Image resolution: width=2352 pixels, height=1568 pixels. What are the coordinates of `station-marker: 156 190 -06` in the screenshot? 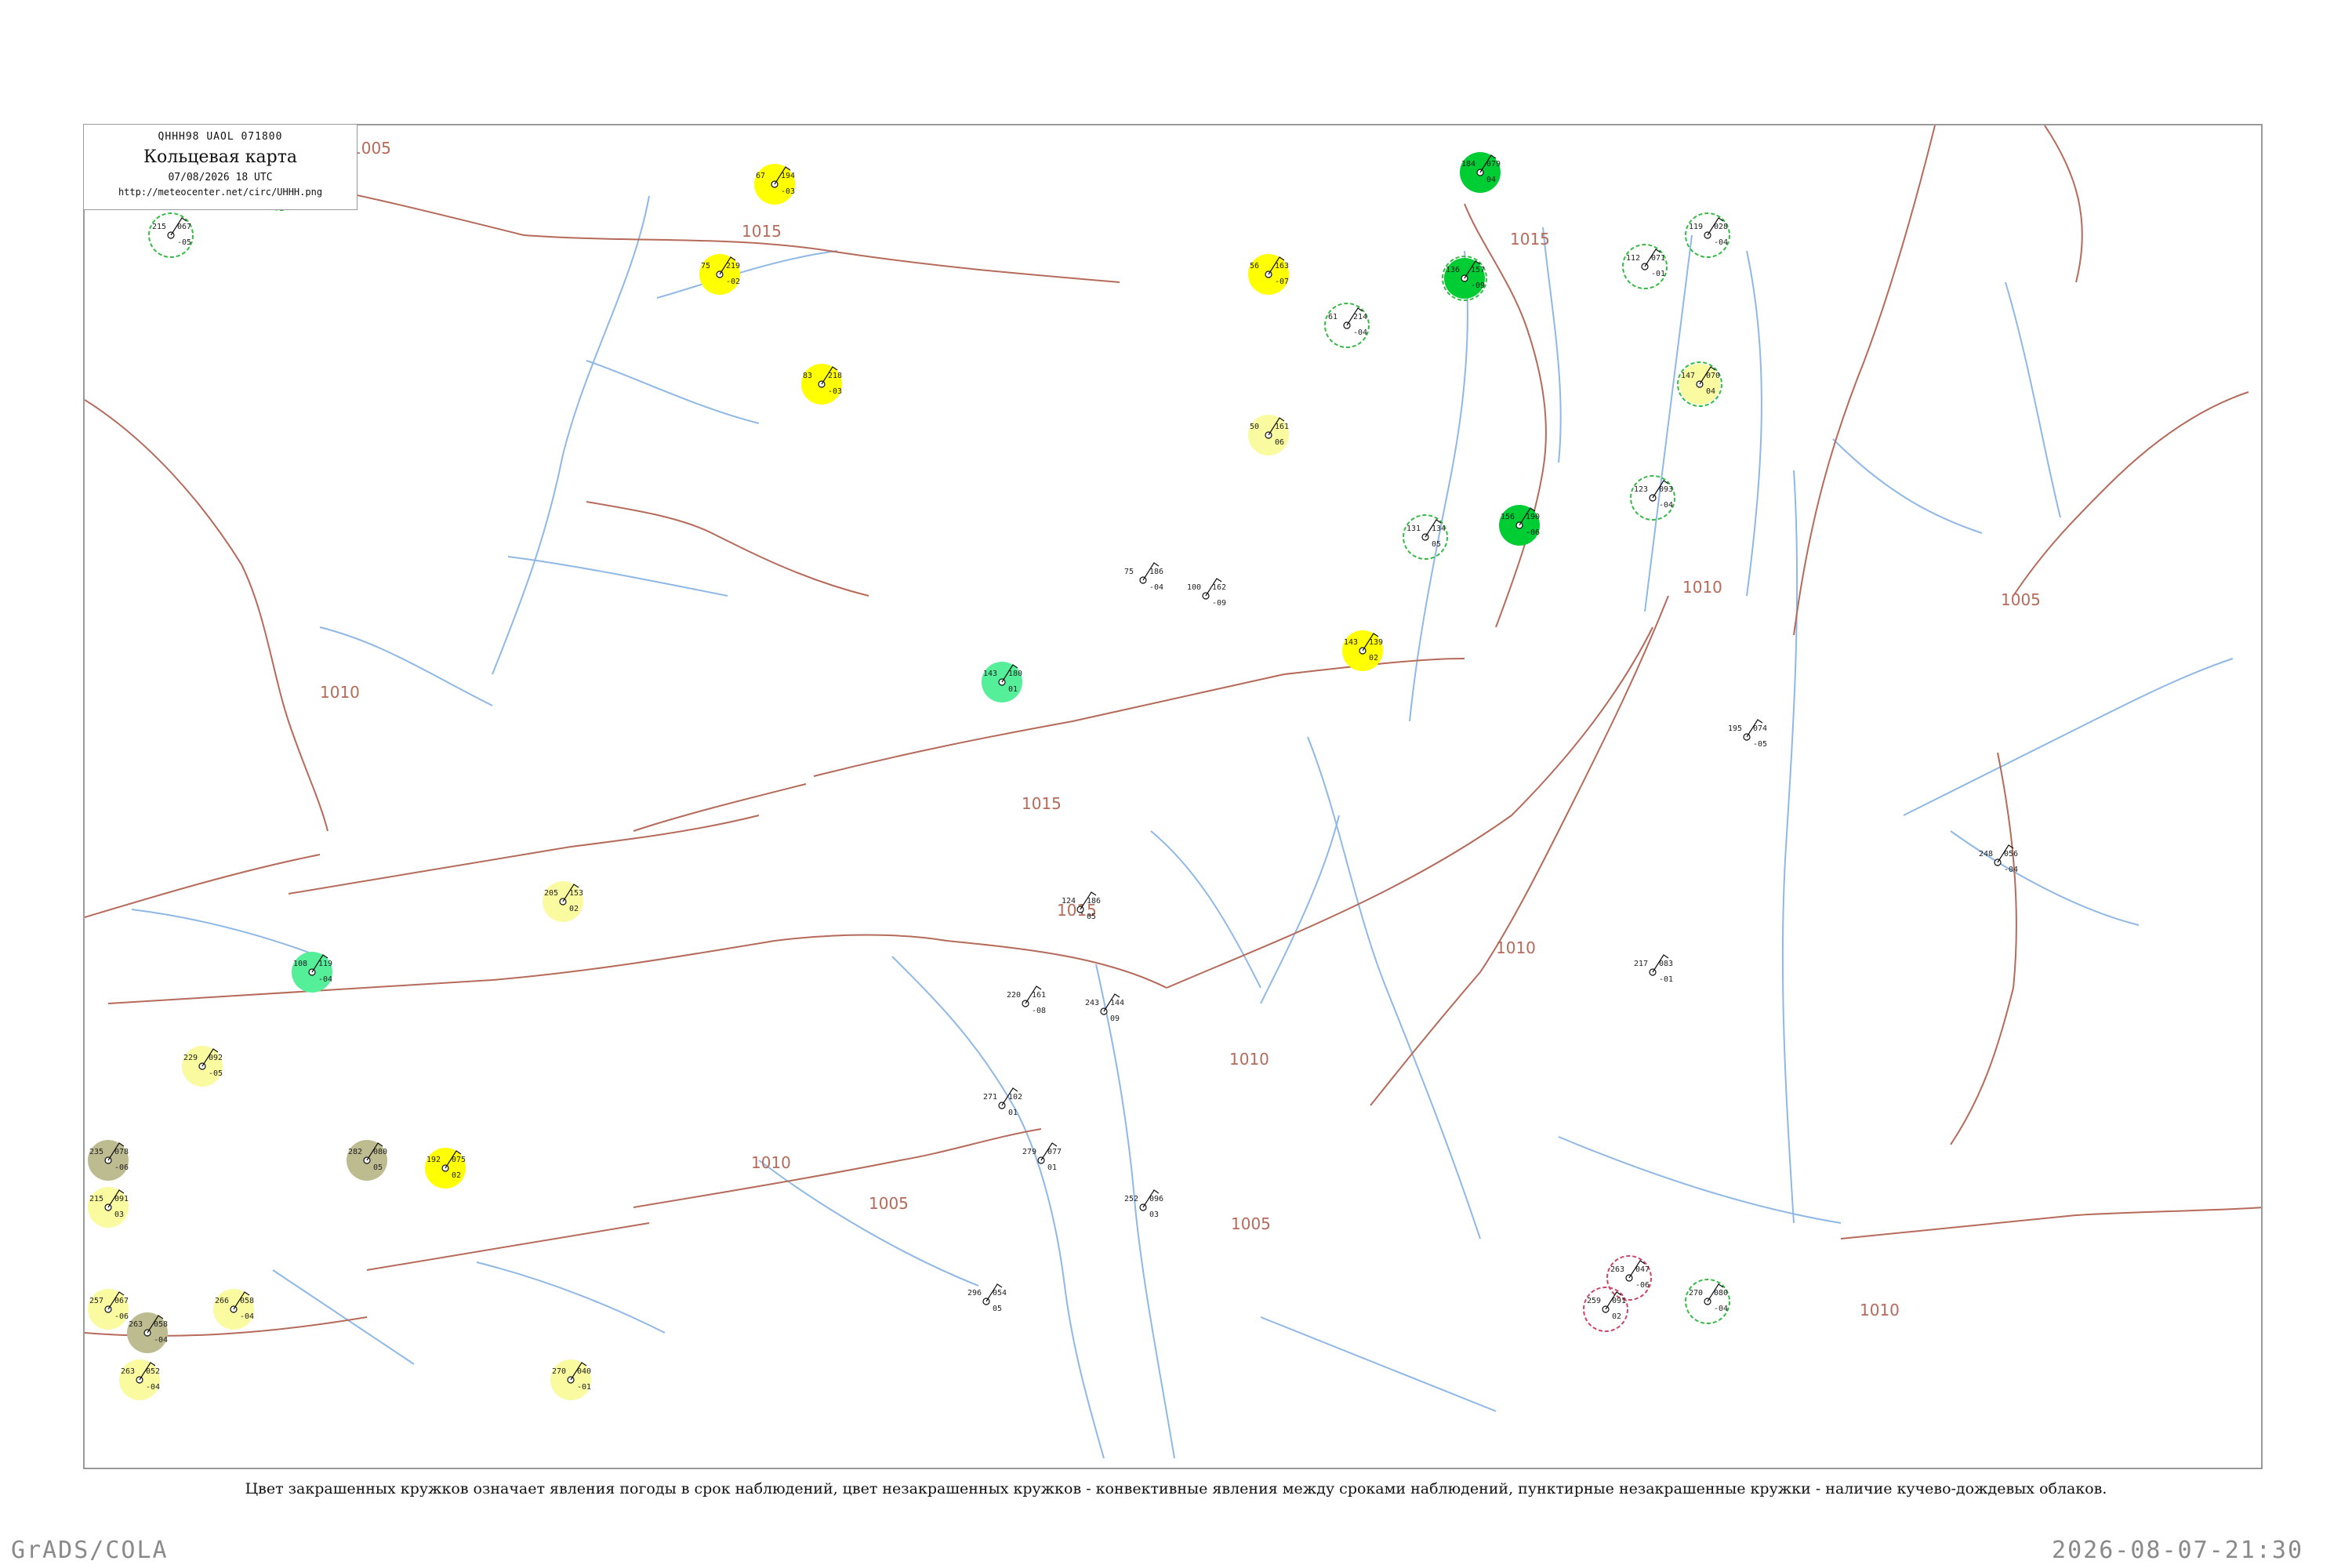 It's located at (1519, 525).